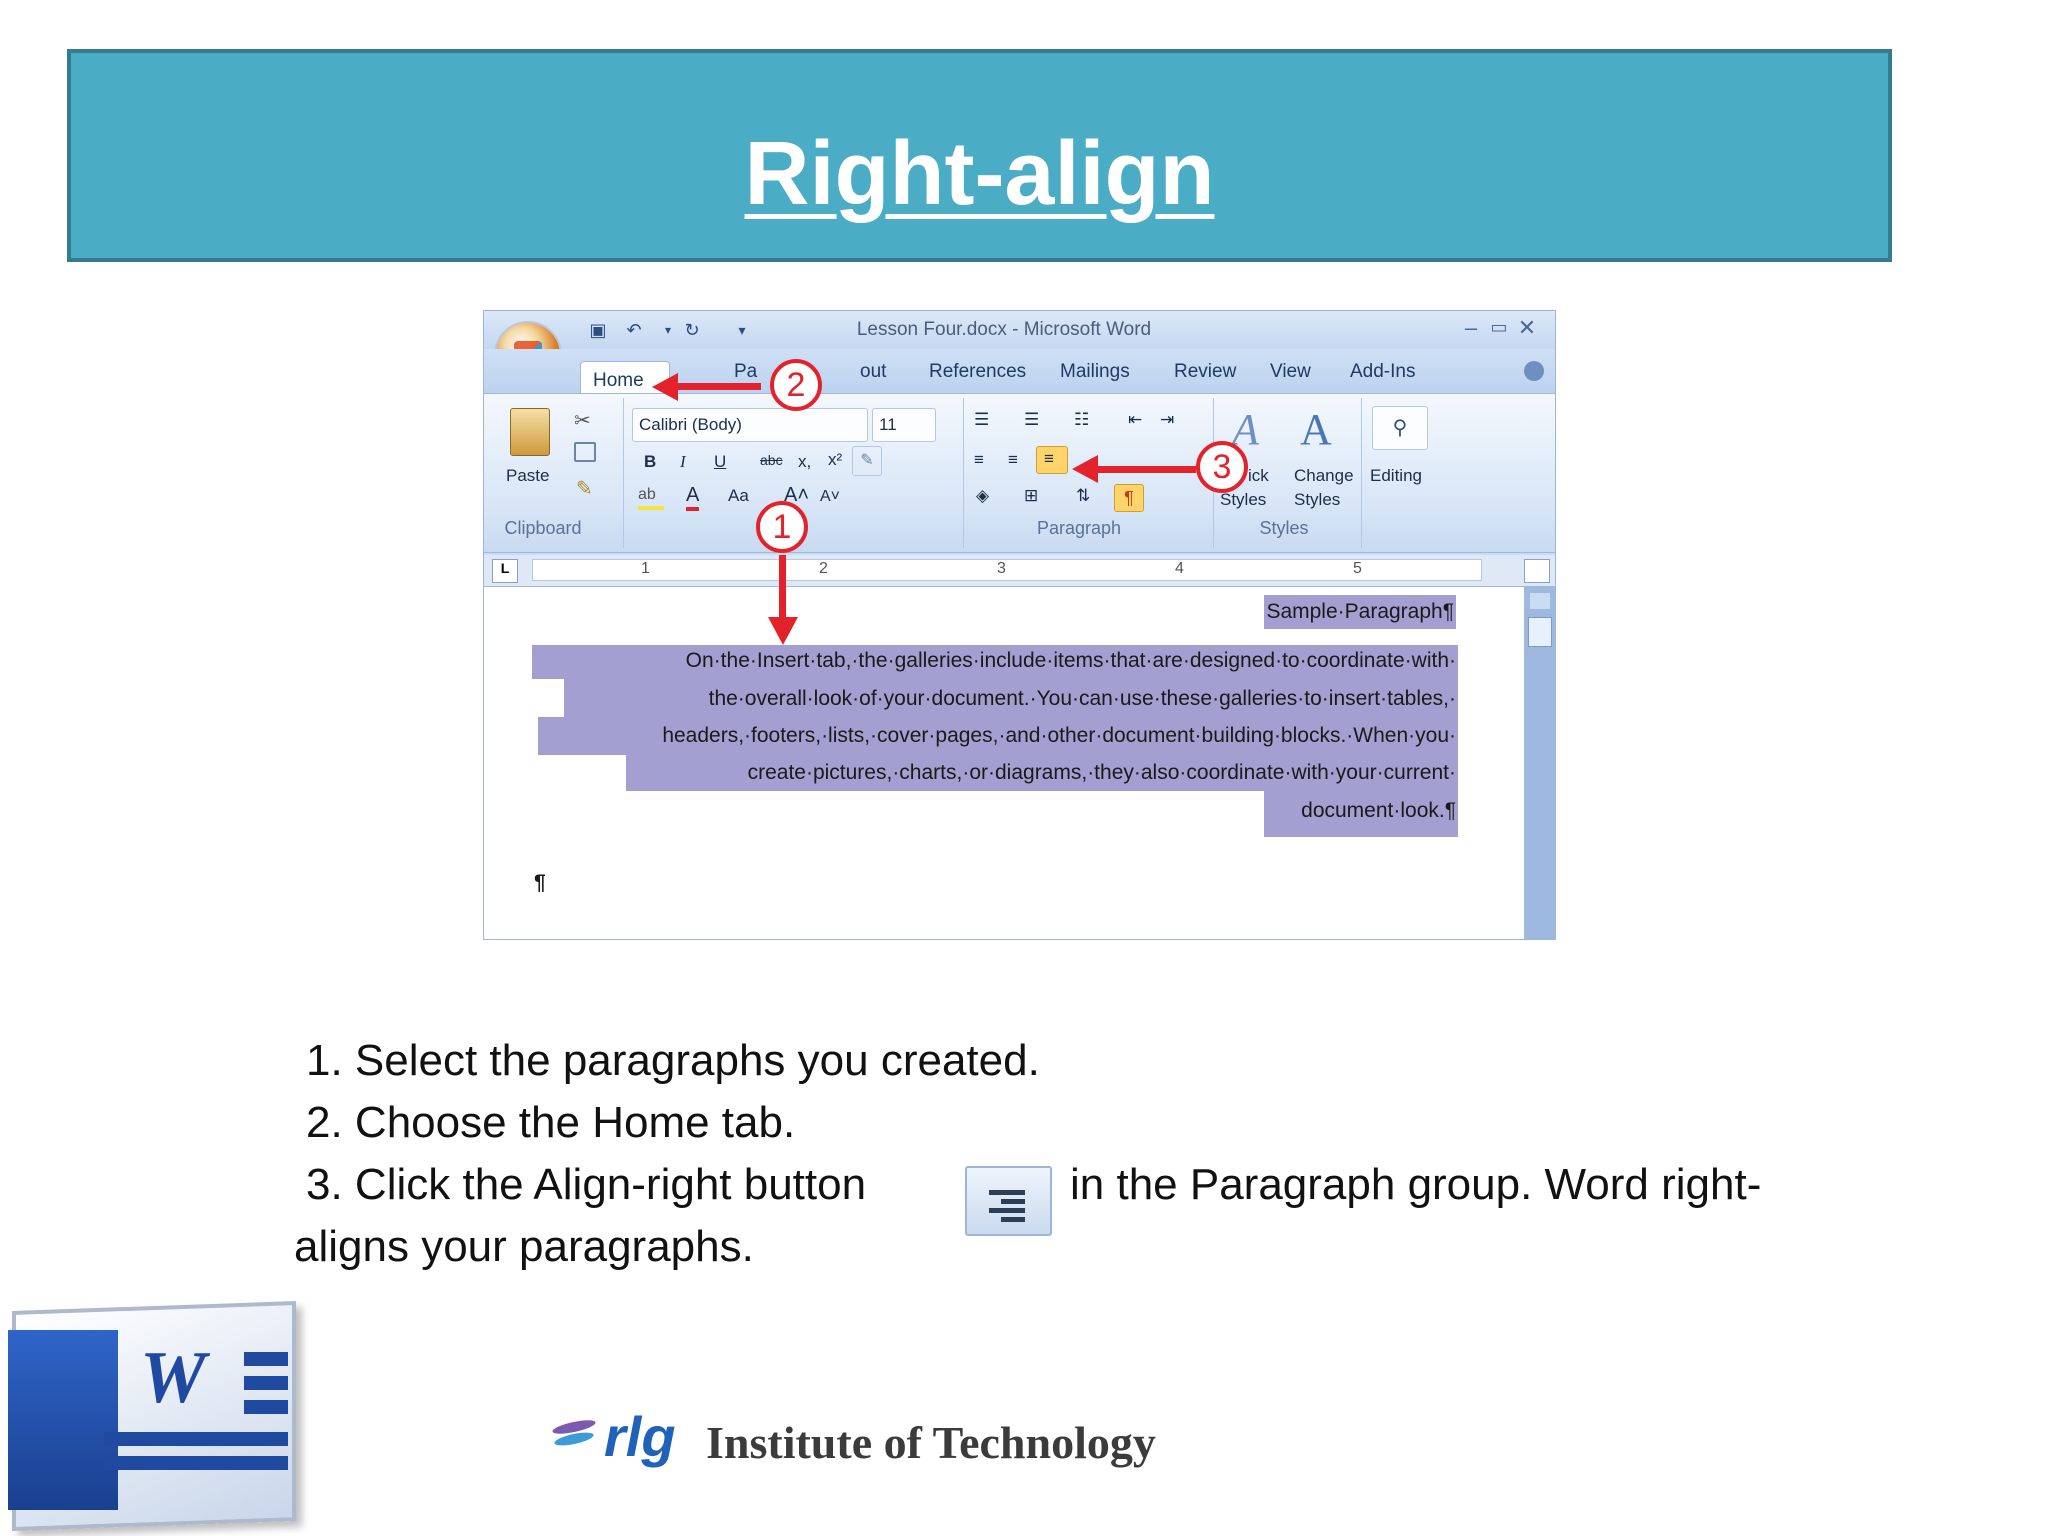  What do you see at coordinates (527, 476) in the screenshot?
I see `paste-label: Paste` at bounding box center [527, 476].